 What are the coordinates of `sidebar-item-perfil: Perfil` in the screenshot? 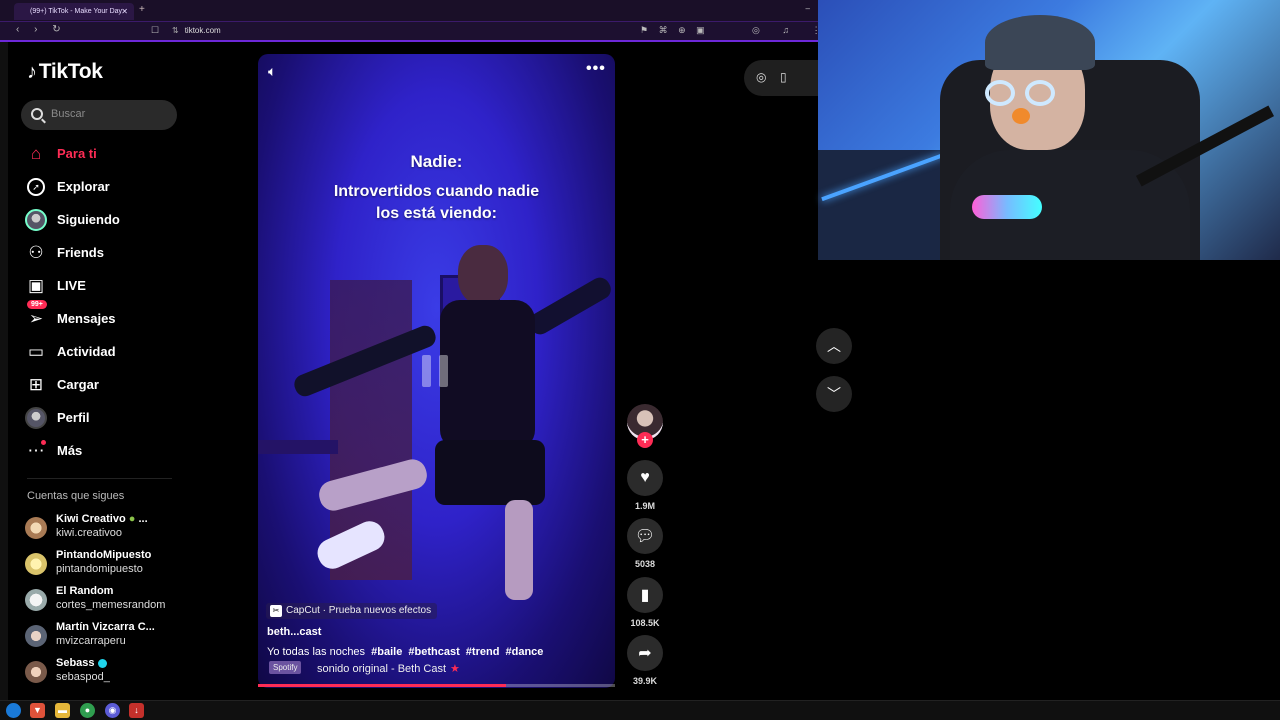 It's located at (100, 418).